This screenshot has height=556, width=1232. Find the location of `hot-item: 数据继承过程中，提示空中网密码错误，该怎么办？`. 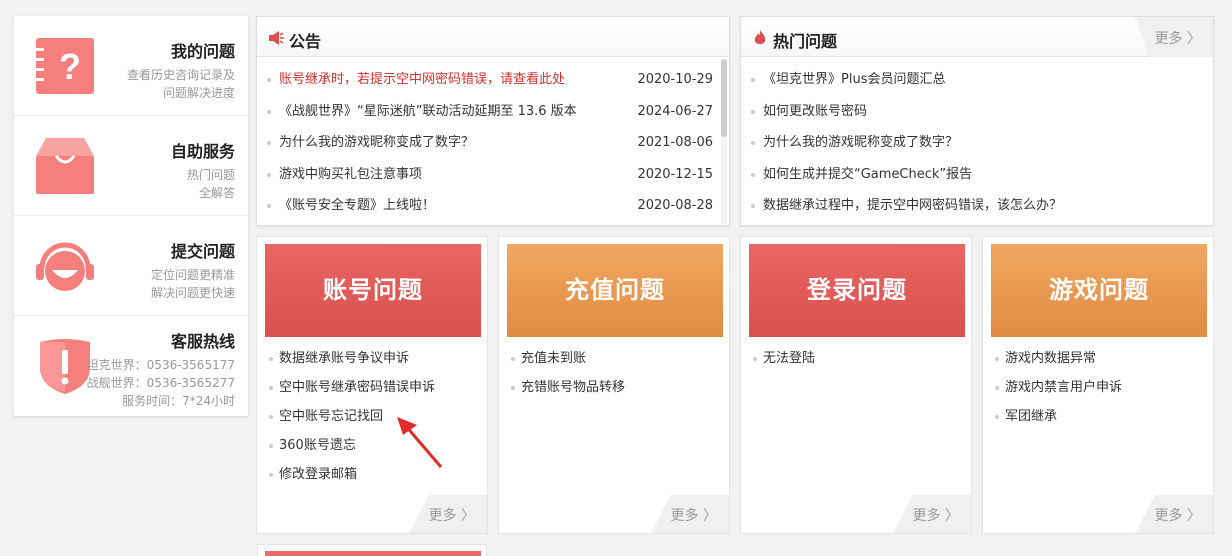

hot-item: 数据继承过程中，提示空中网密码错误，该怎么办？ is located at coordinates (977, 206).